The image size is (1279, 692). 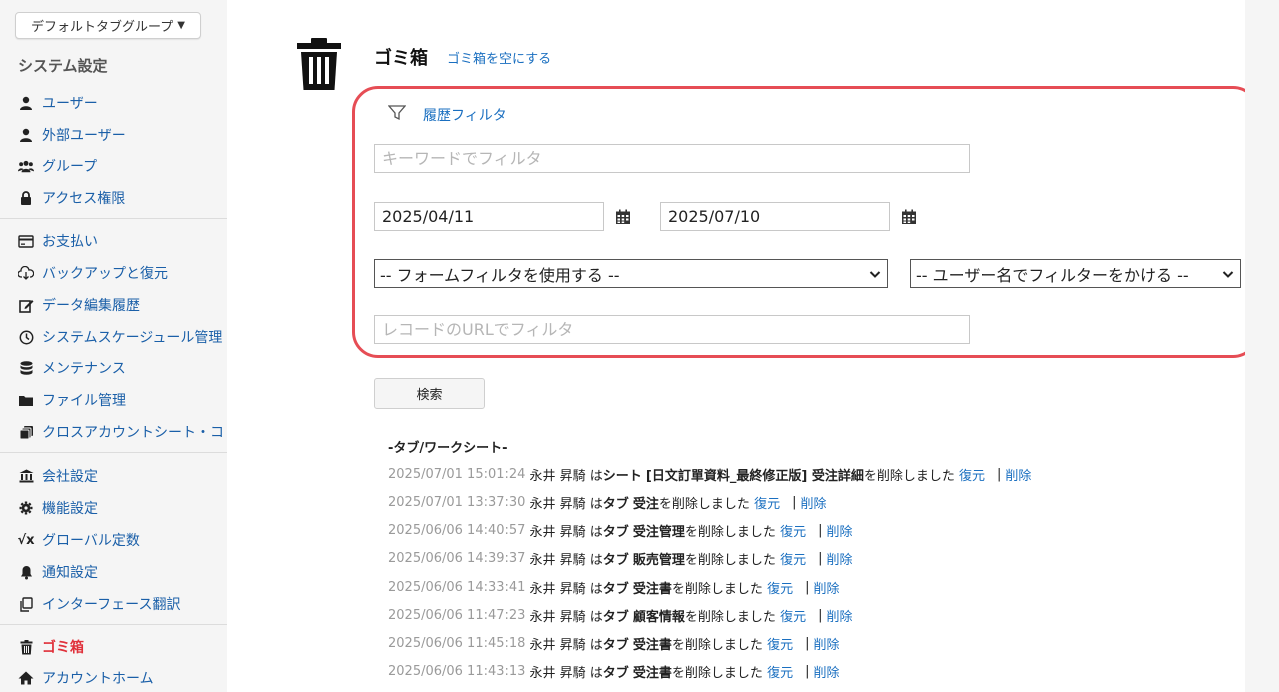 What do you see at coordinates (132, 338) in the screenshot?
I see `sidebar-item-label: システムスケージュール管理` at bounding box center [132, 338].